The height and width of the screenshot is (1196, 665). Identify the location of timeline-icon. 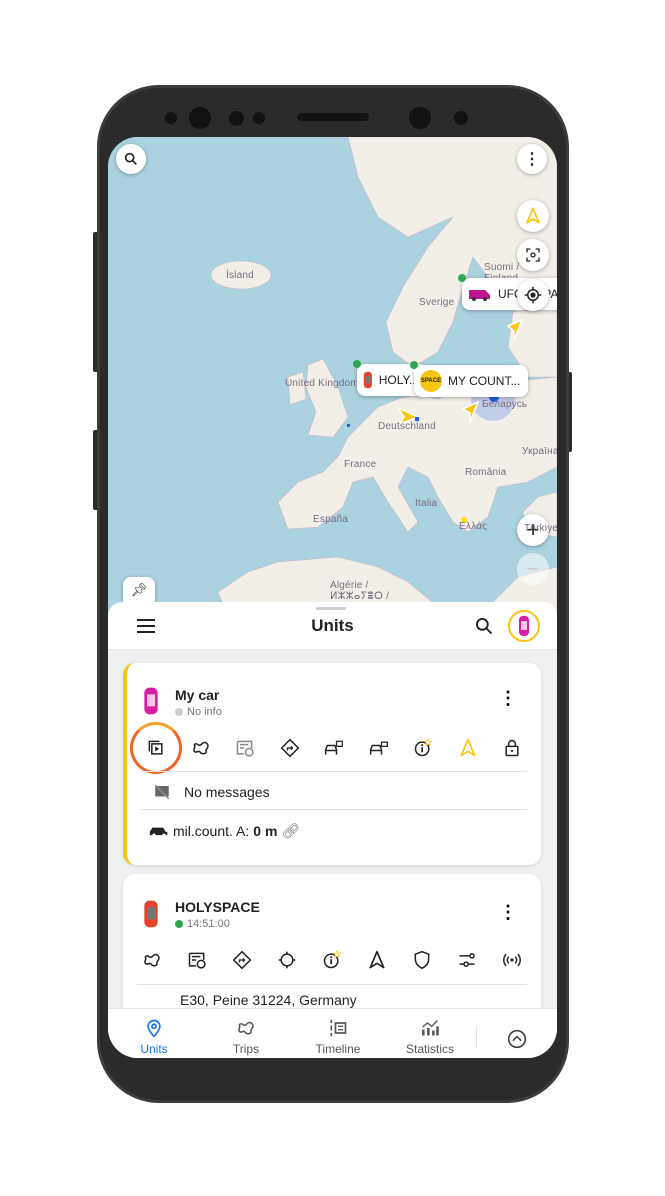
(338, 1028).